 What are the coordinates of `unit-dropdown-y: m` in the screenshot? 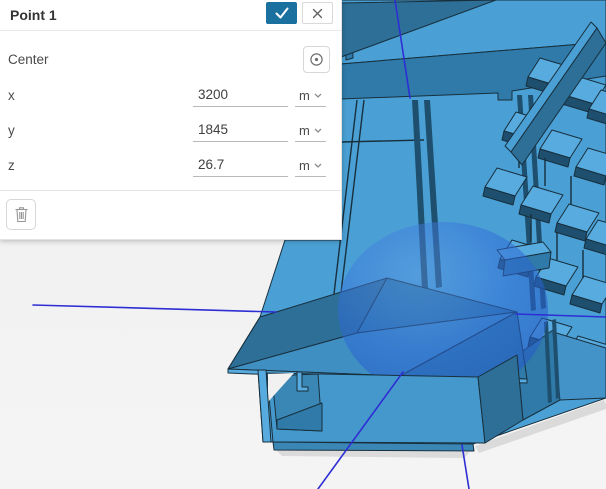 It's located at (310, 131).